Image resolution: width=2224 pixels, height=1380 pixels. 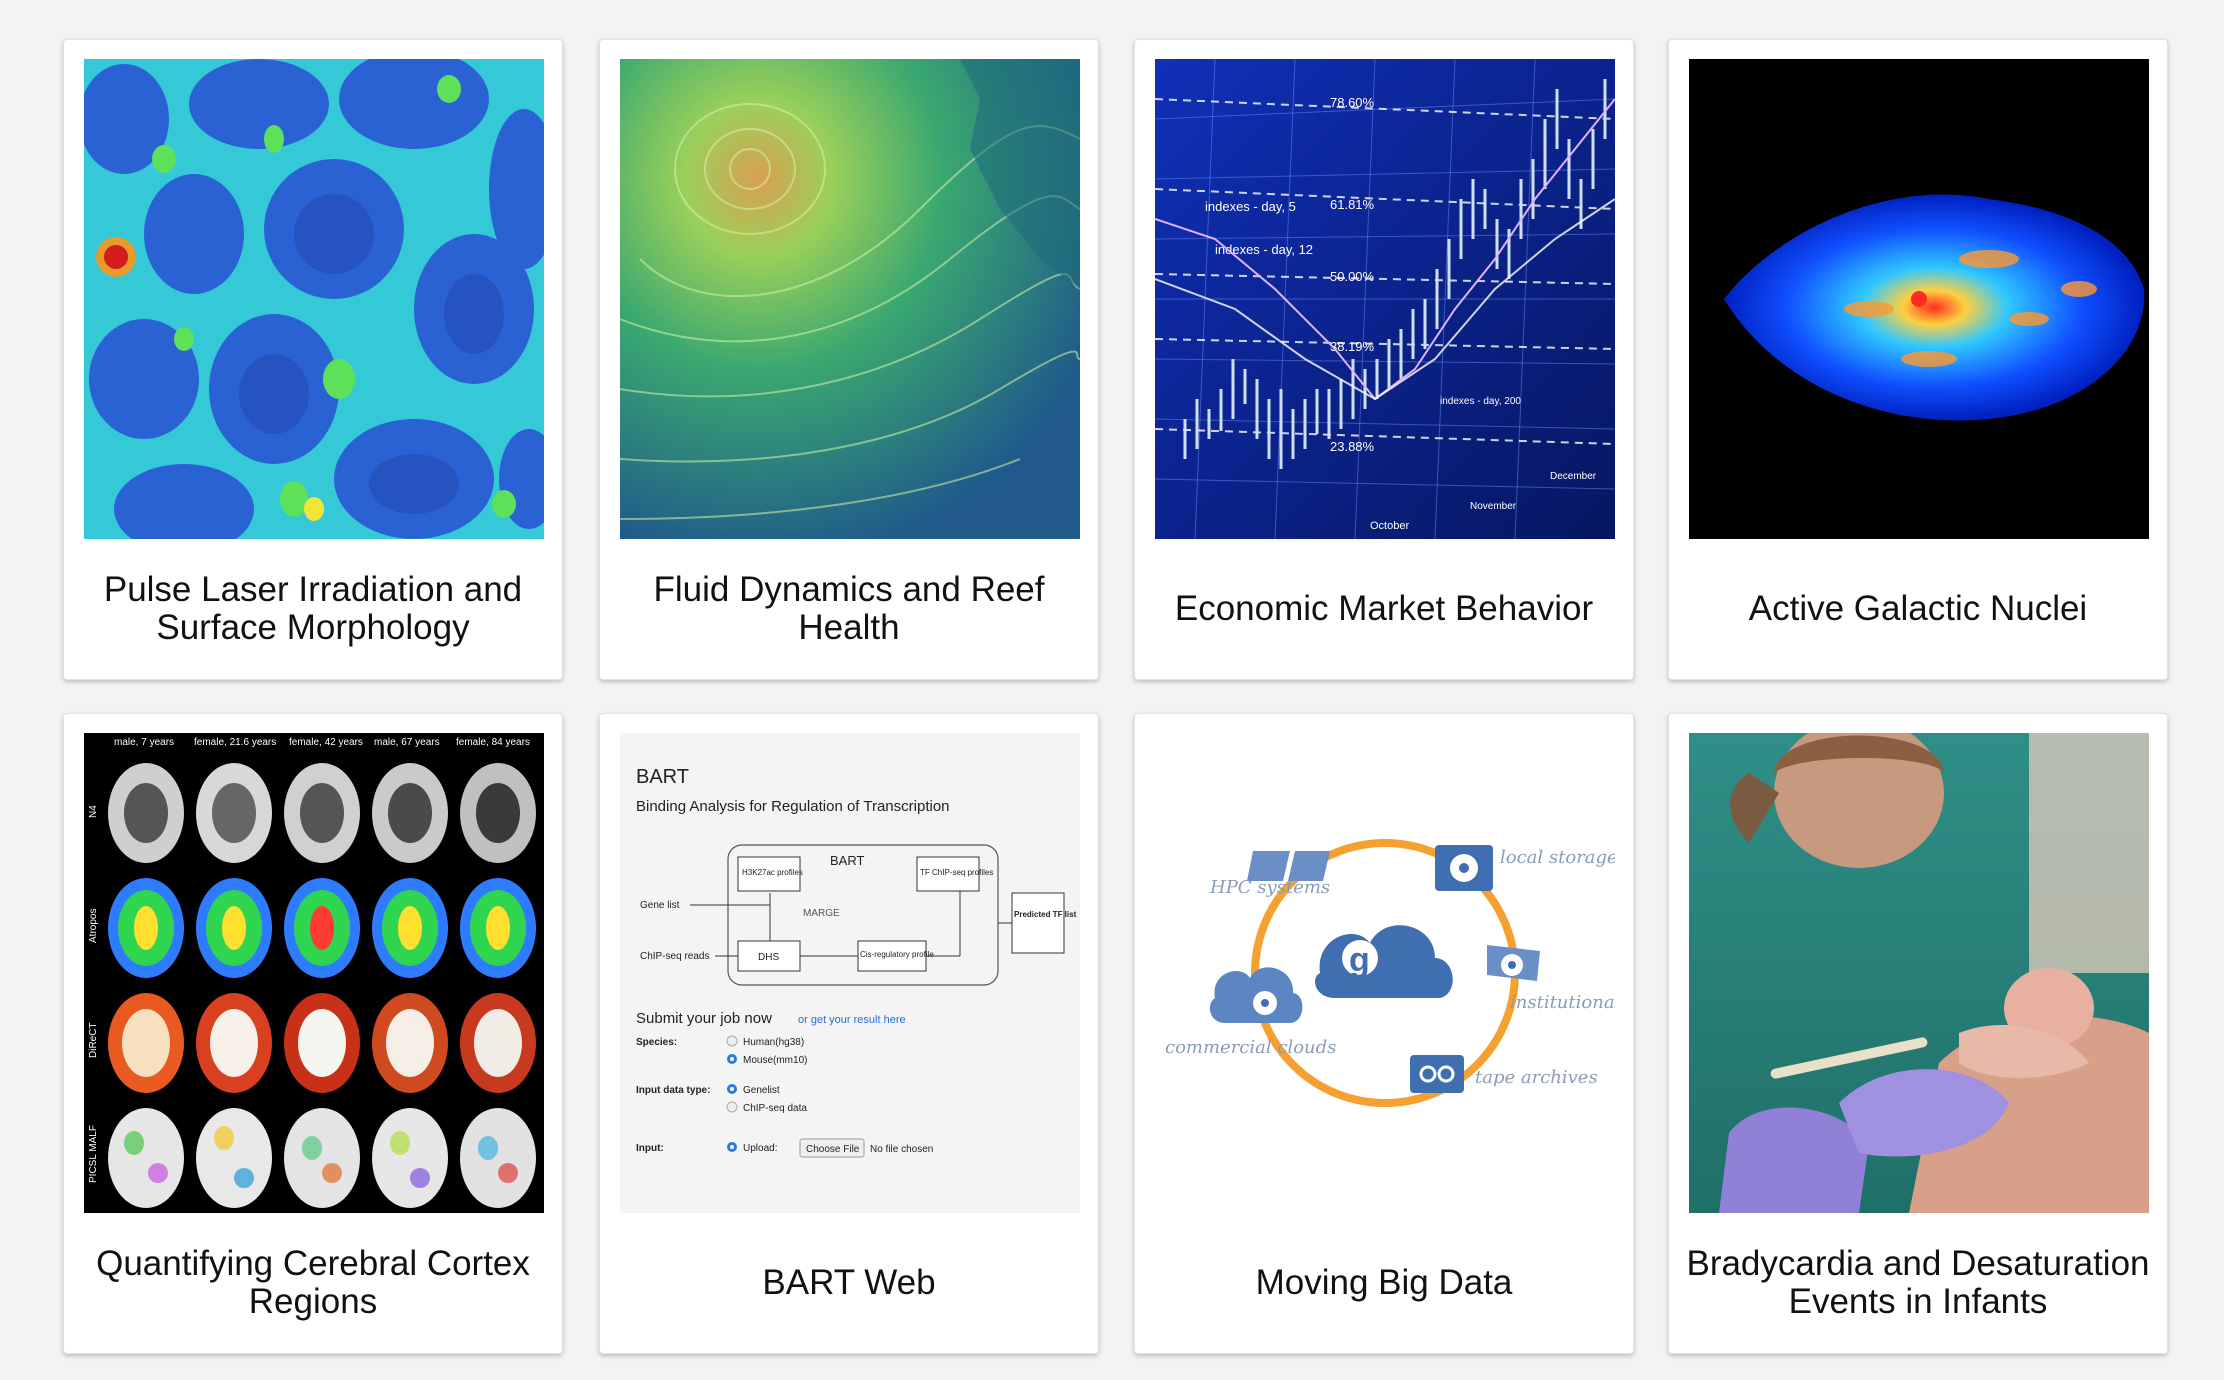 What do you see at coordinates (768, 957) in the screenshot?
I see `diagram-node: DHS` at bounding box center [768, 957].